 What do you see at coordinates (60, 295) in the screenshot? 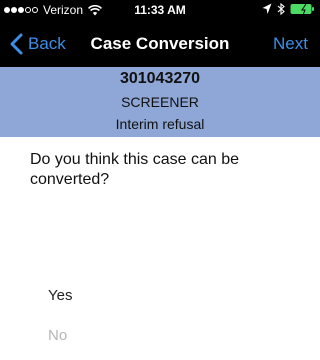
I see `option-yes: Yes` at bounding box center [60, 295].